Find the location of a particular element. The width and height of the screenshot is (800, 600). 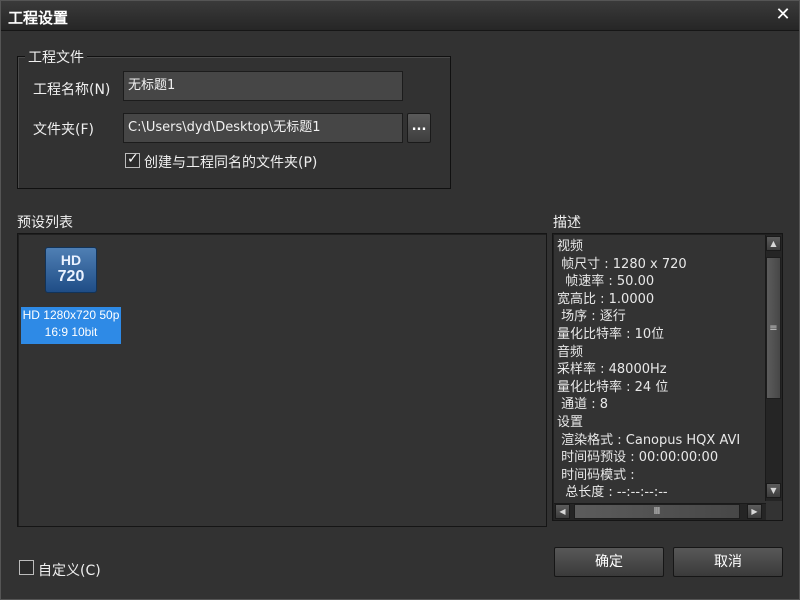

project-name-label: 工程名称(N) is located at coordinates (72, 90).